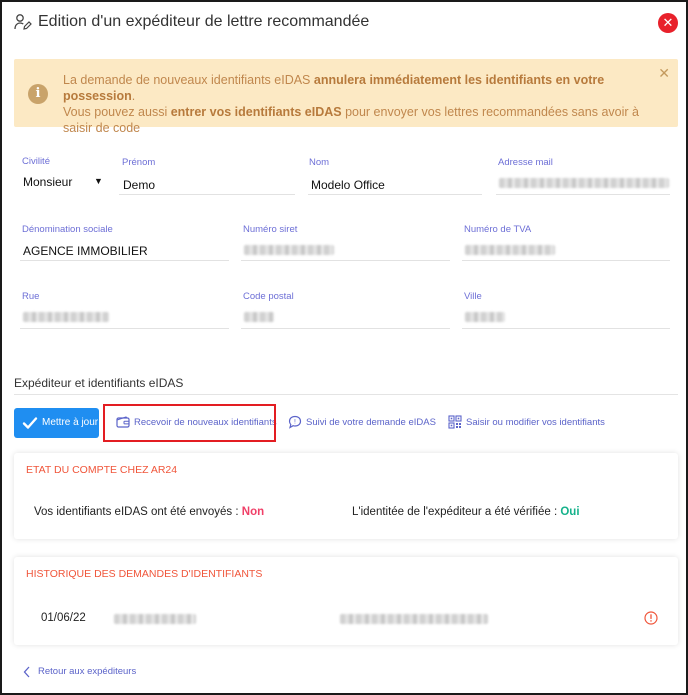 This screenshot has width=688, height=695. Describe the element at coordinates (63, 618) in the screenshot. I see `history-date: 01/06/22` at that location.